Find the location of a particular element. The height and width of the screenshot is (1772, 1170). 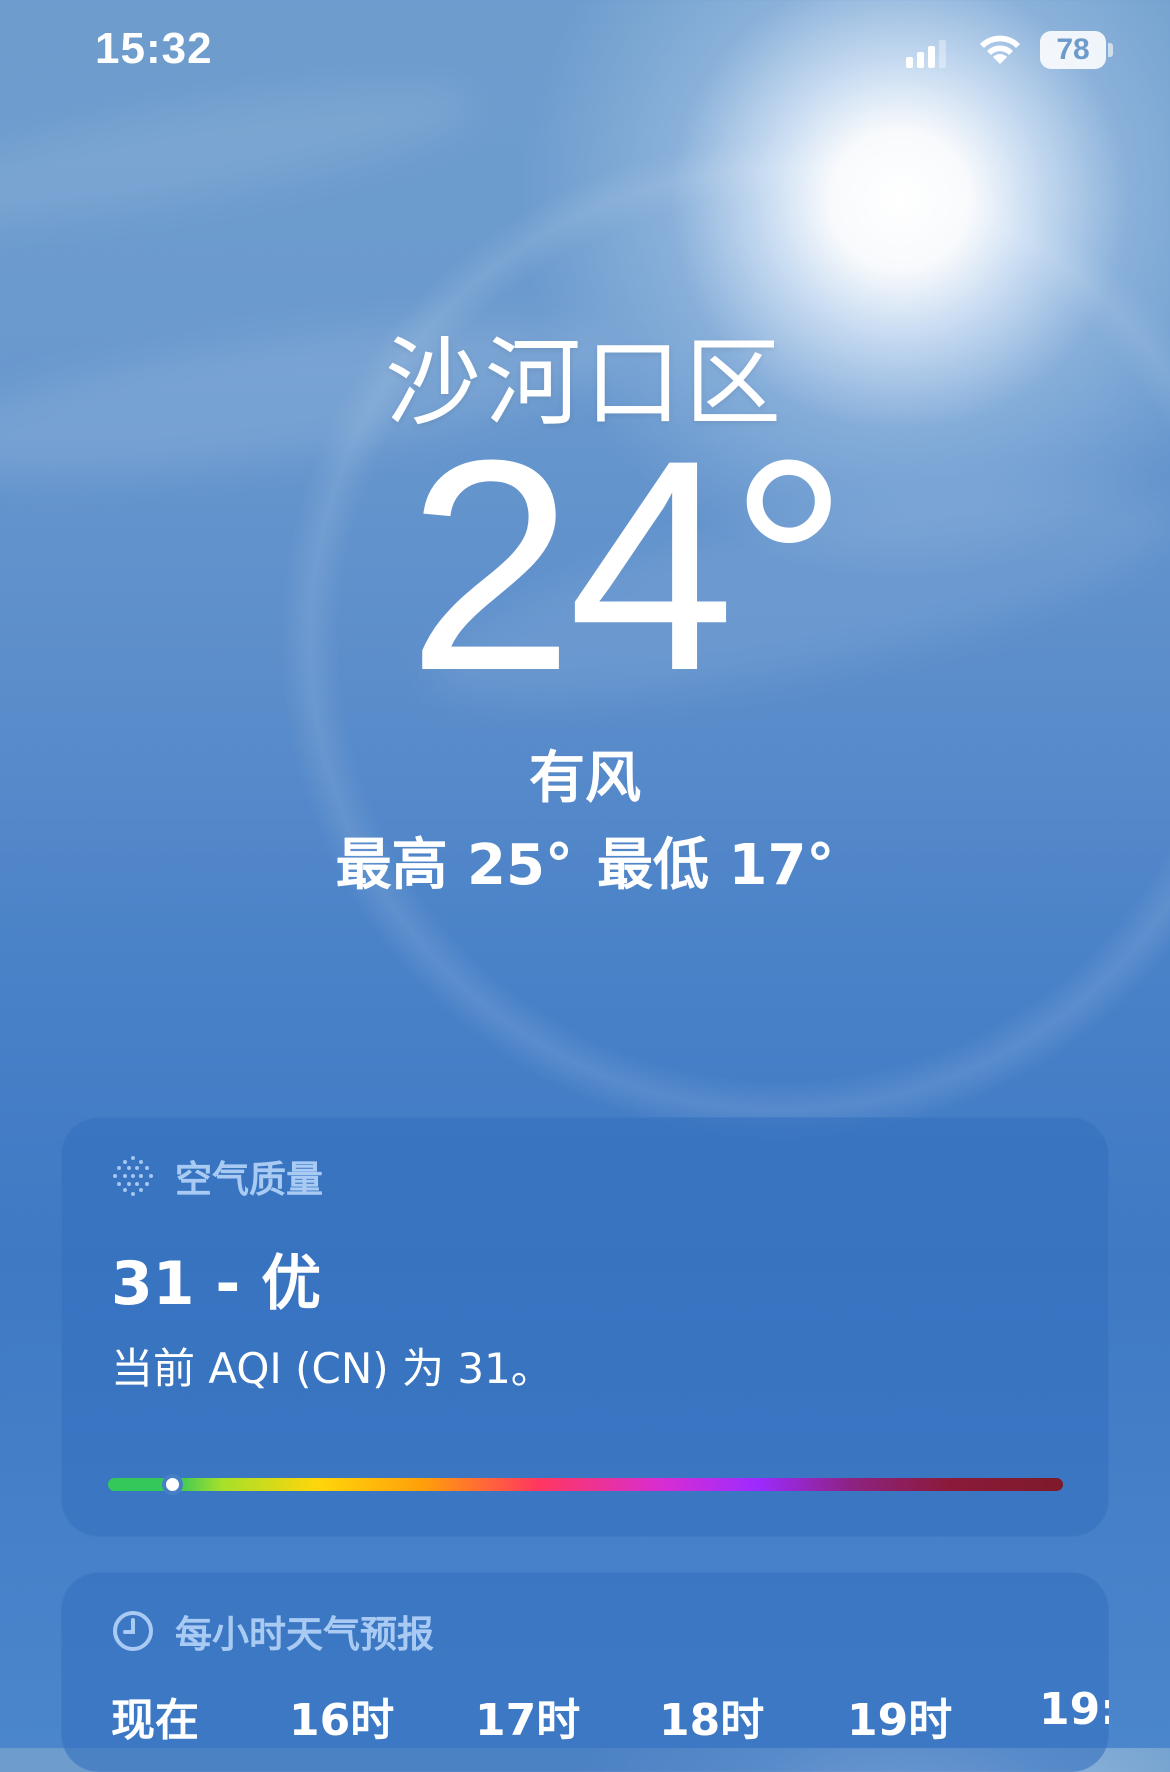

high-temperature: 最高 25° is located at coordinates (454, 865).